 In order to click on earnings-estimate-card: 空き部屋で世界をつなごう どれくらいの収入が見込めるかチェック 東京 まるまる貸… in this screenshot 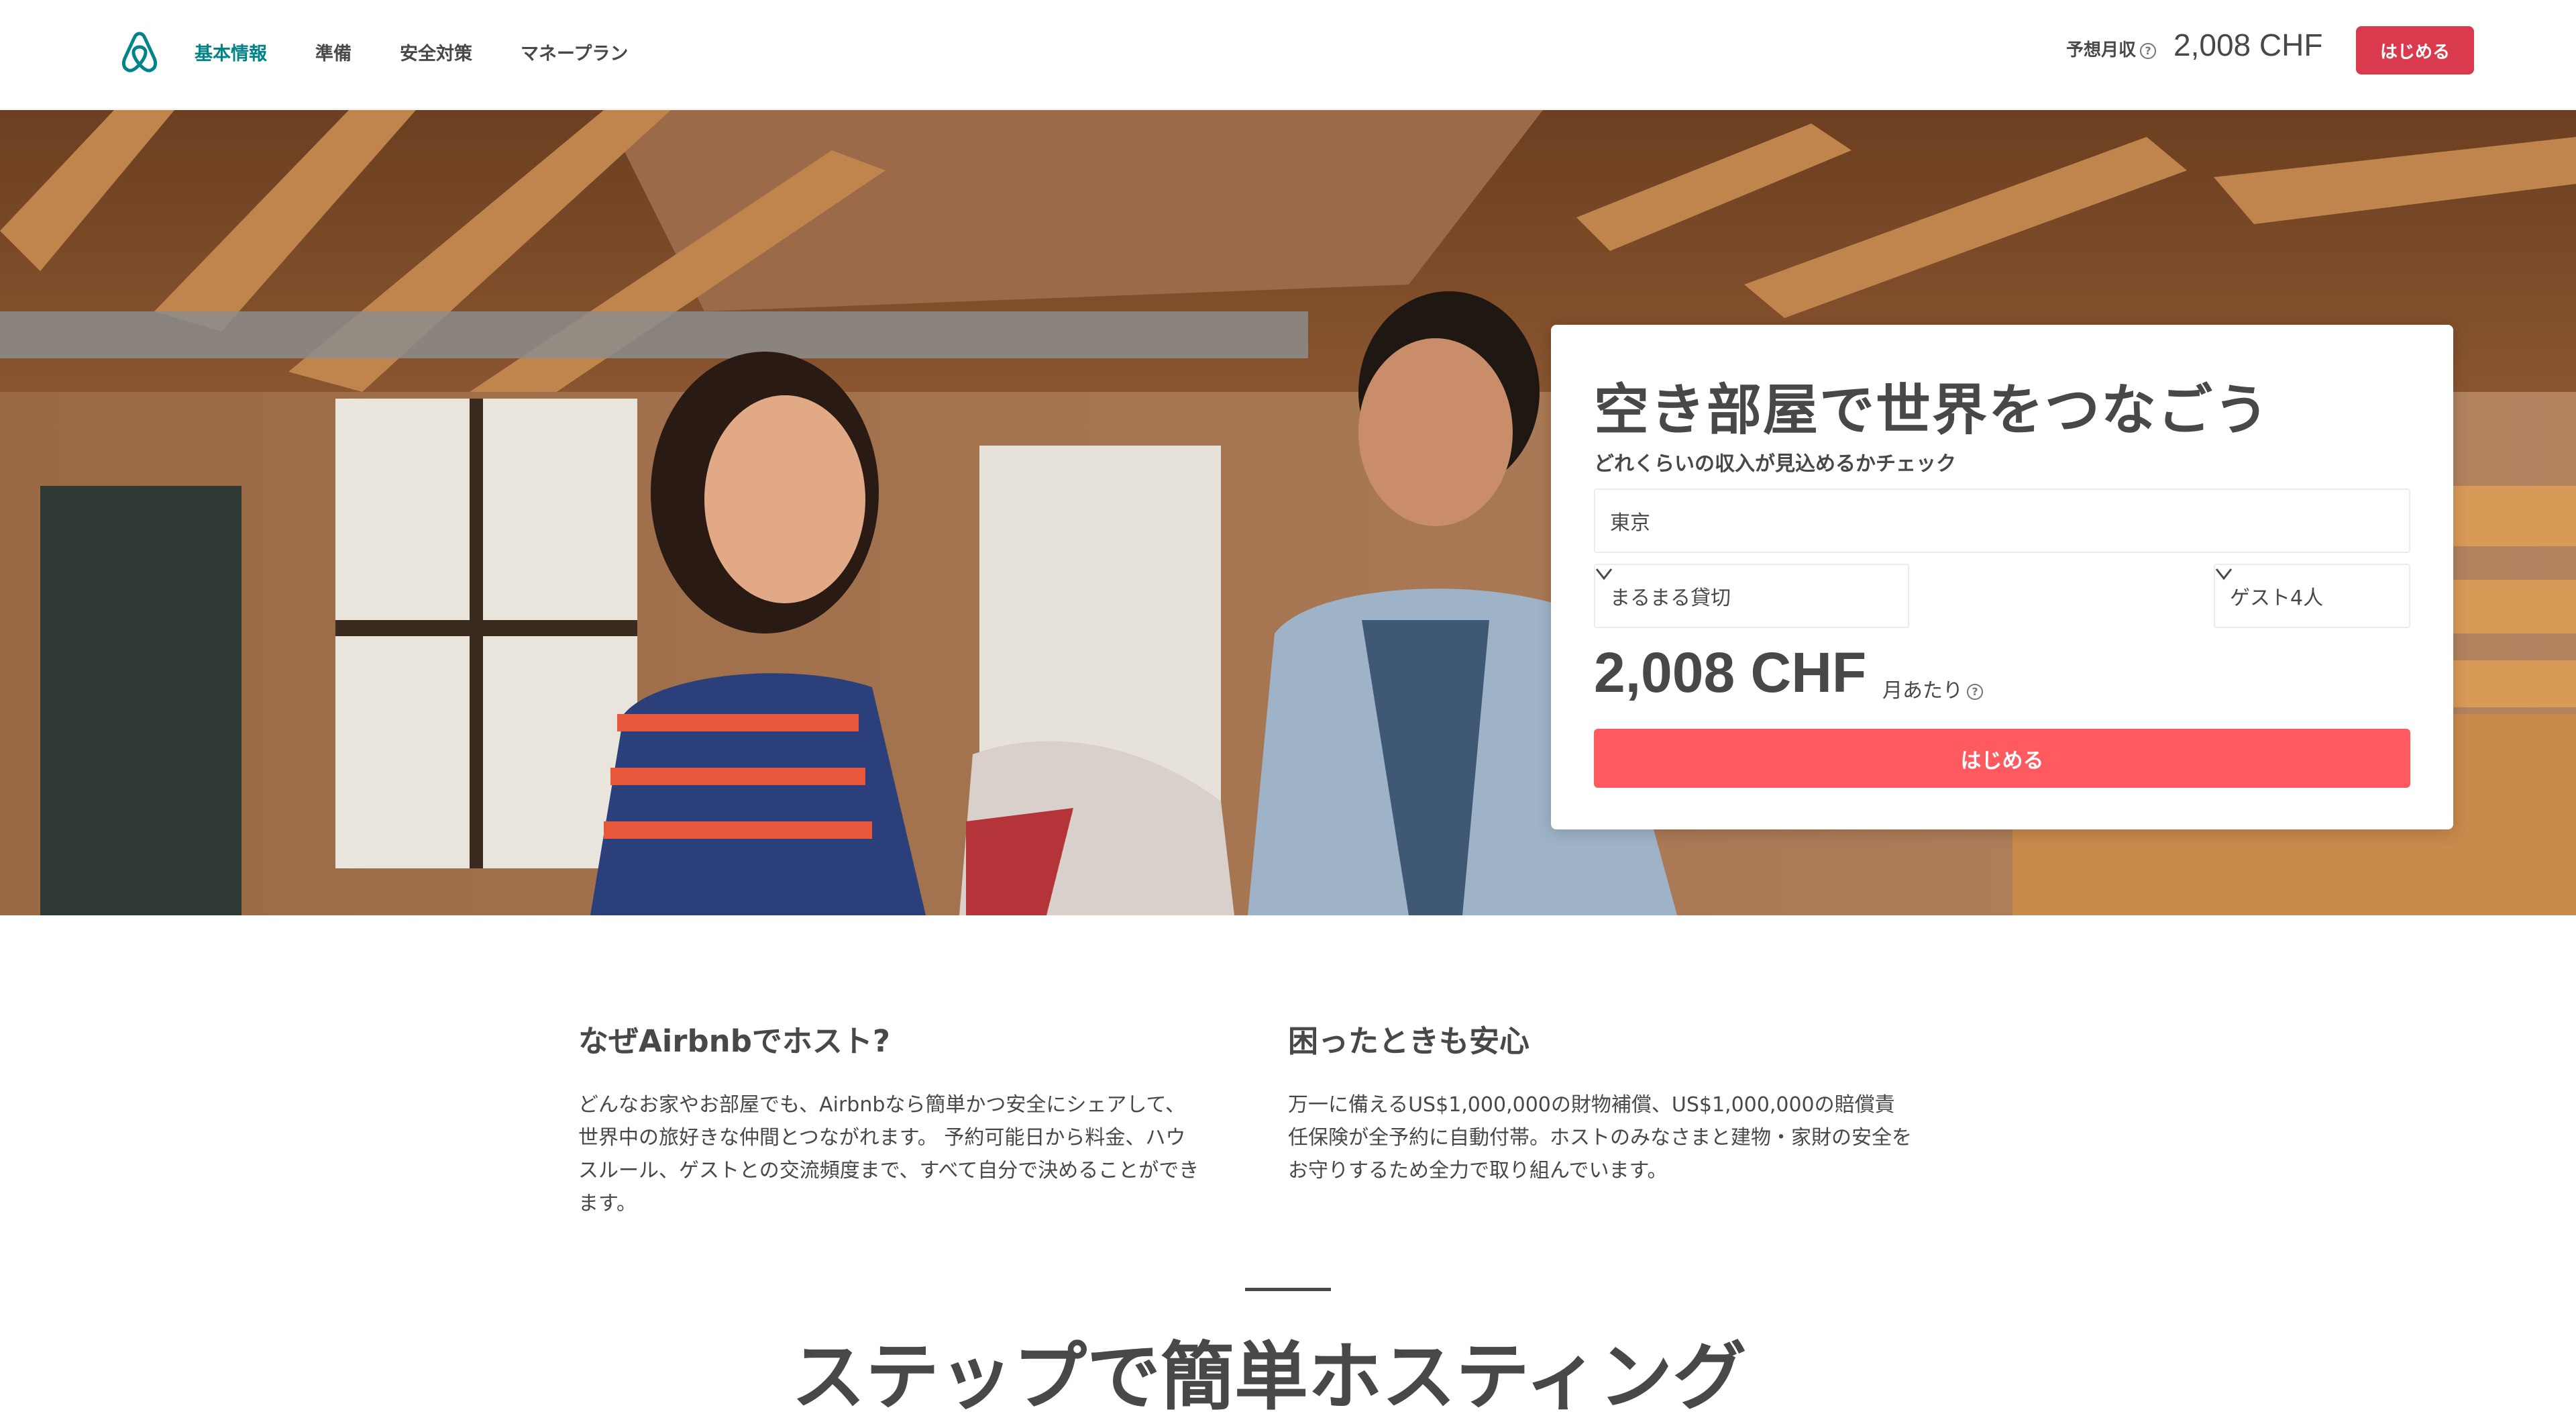, I will do `click(2002, 577)`.